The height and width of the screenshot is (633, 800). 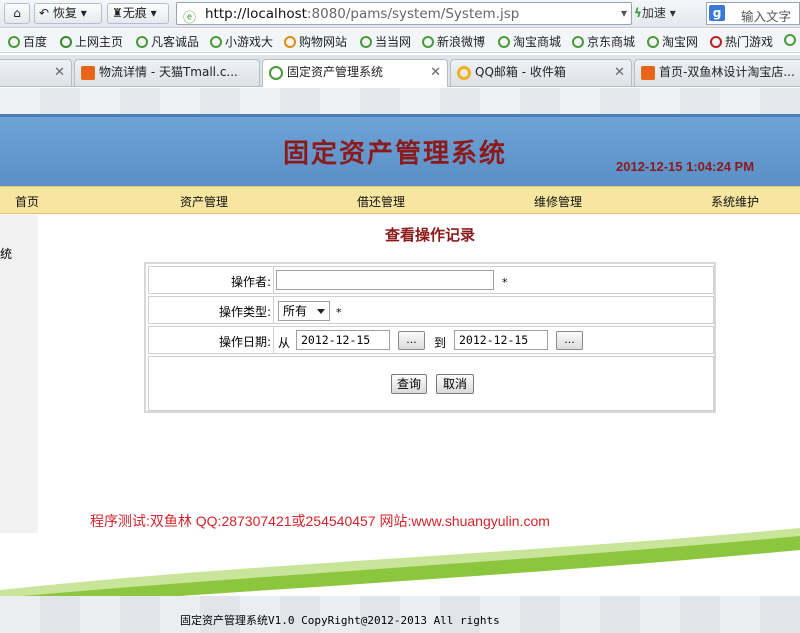 What do you see at coordinates (88, 73) in the screenshot?
I see `tmall-icon` at bounding box center [88, 73].